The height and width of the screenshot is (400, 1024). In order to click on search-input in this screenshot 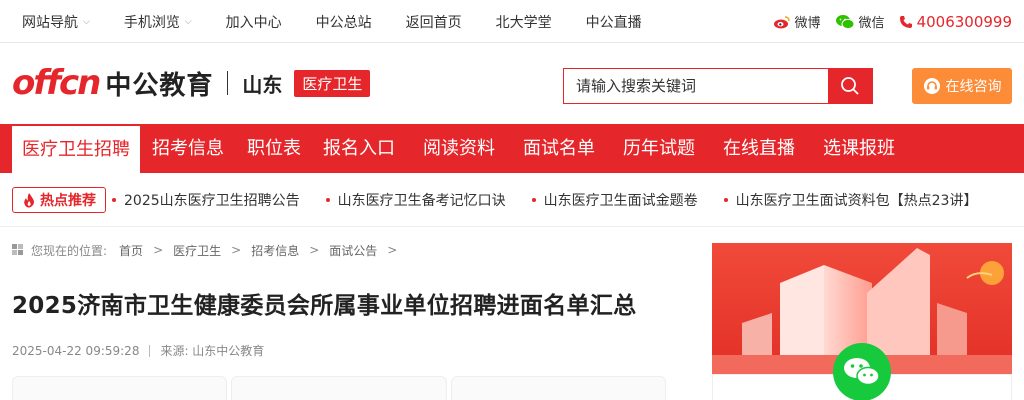, I will do `click(696, 86)`.